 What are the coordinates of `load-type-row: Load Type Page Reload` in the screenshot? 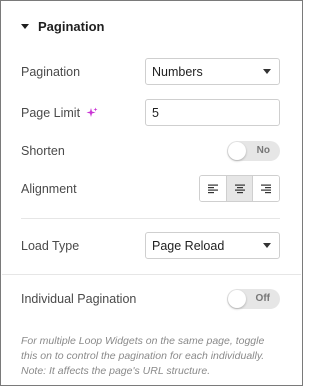 It's located at (150, 245).